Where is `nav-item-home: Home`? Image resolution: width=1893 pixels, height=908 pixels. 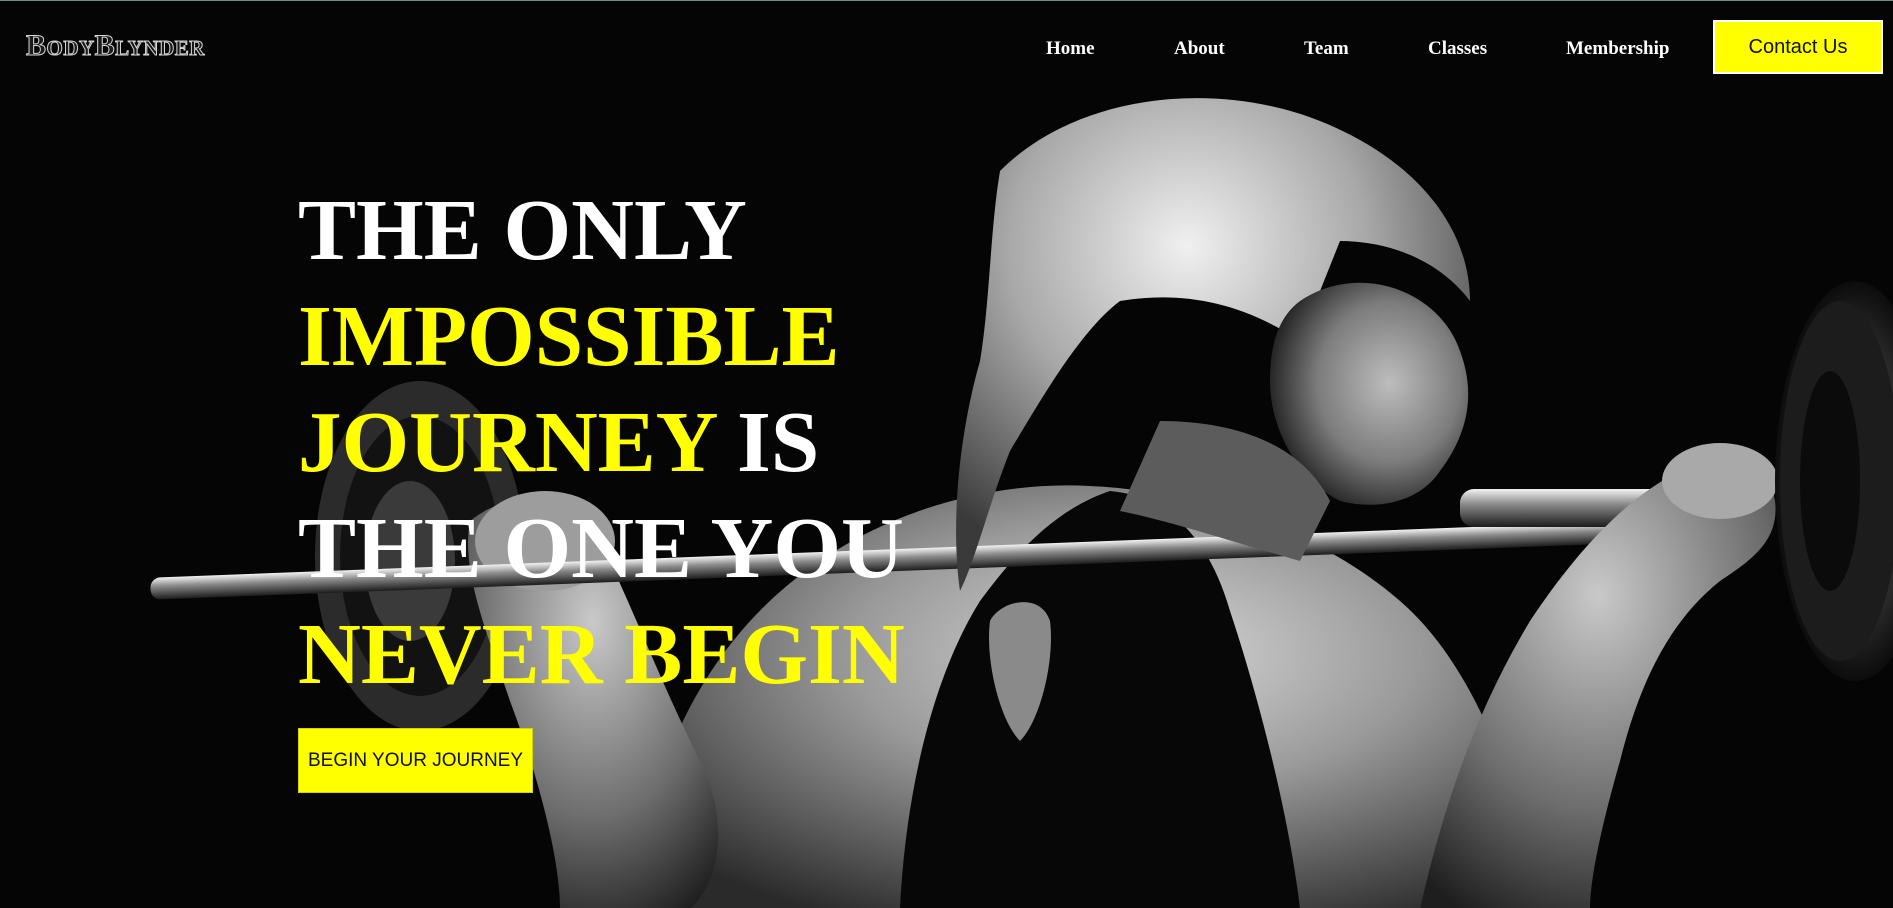 nav-item-home: Home is located at coordinates (1070, 49).